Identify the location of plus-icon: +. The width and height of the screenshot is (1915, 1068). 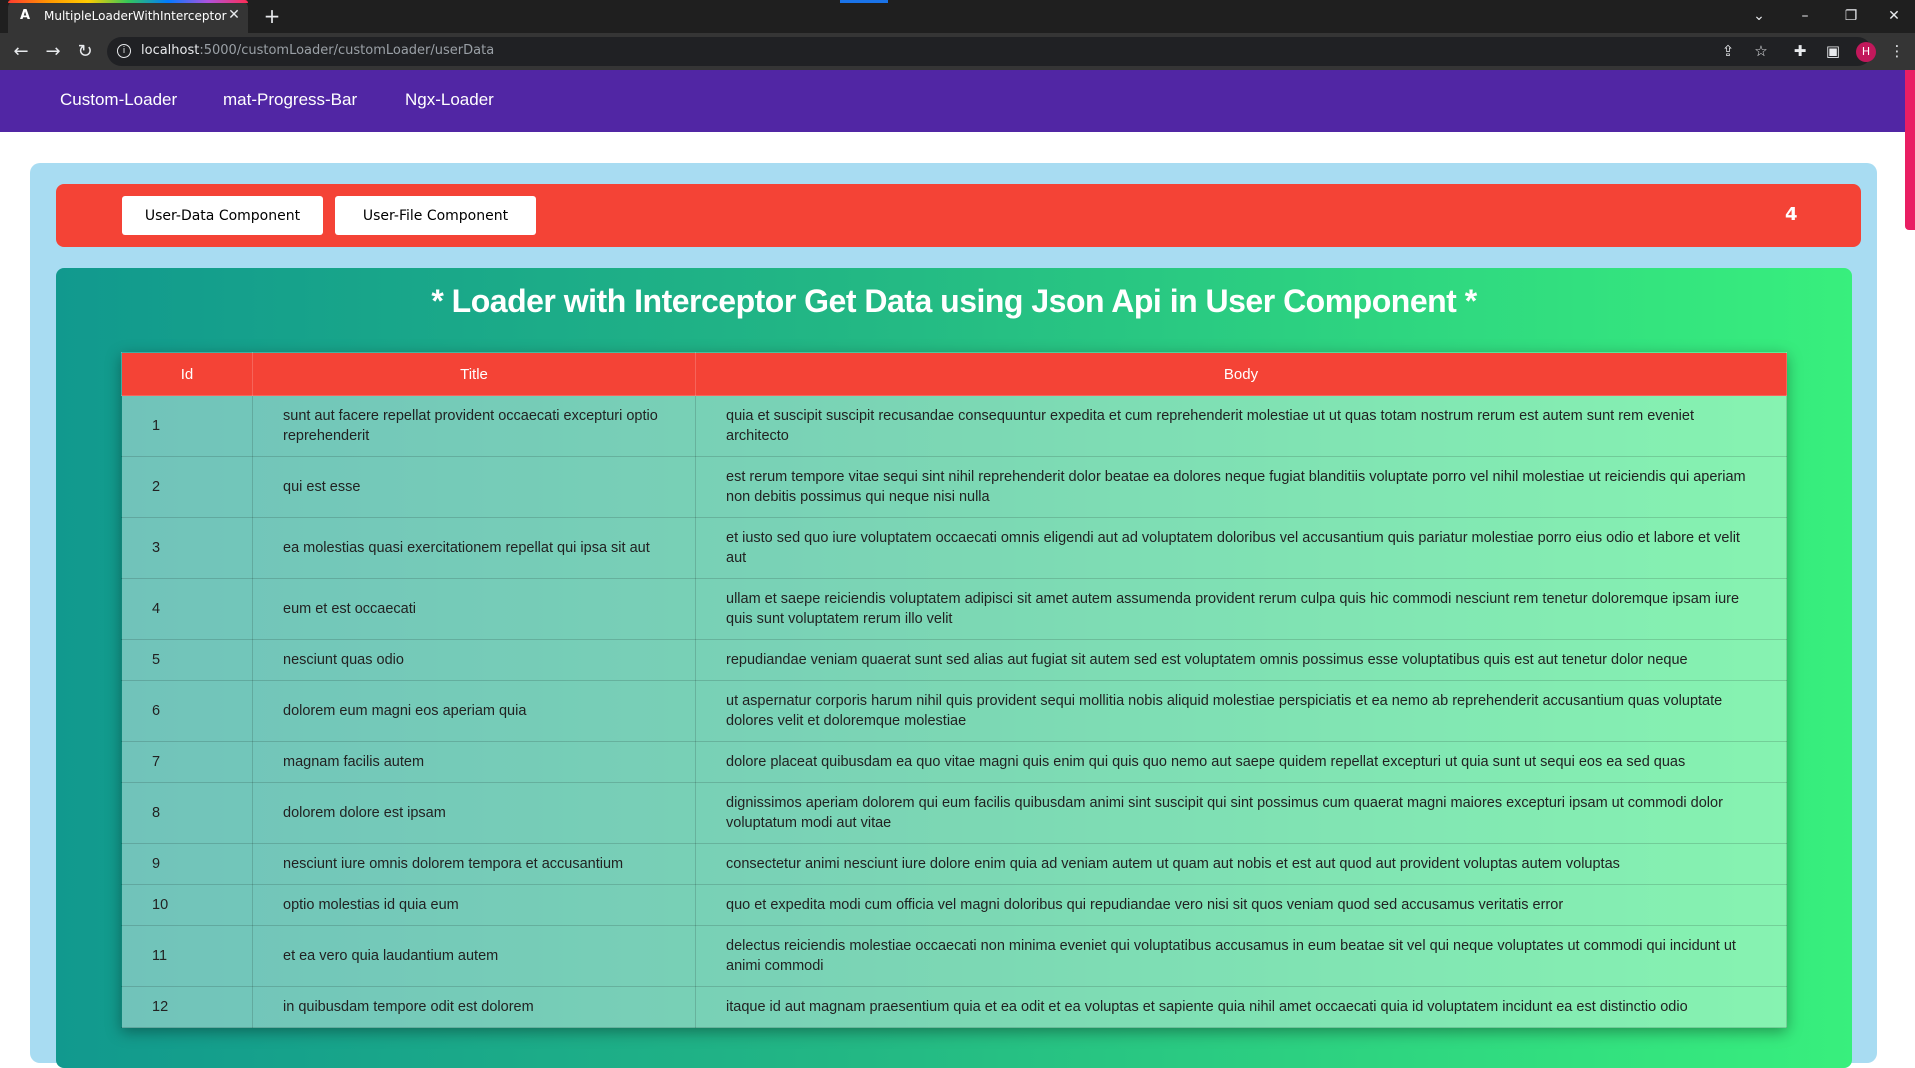
(272, 16).